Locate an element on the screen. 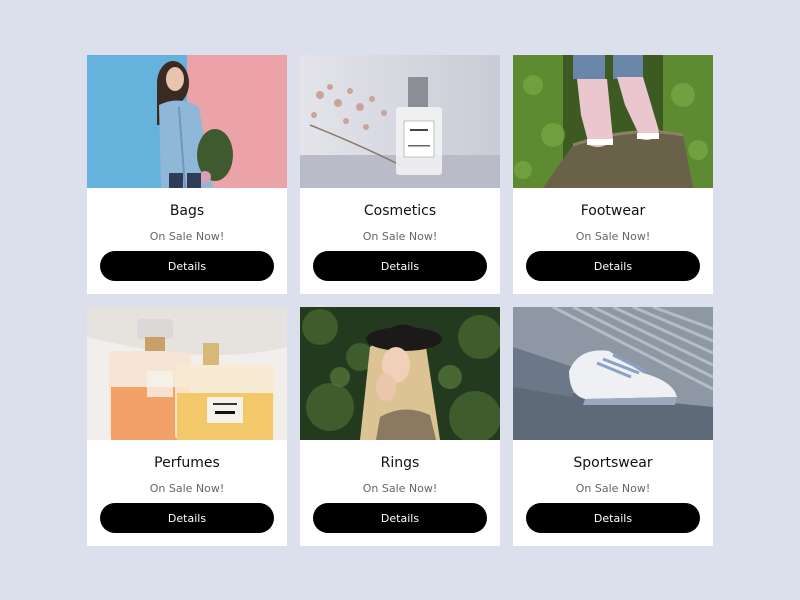 Image resolution: width=800 pixels, height=600 pixels. product-title: Footwear is located at coordinates (613, 211).